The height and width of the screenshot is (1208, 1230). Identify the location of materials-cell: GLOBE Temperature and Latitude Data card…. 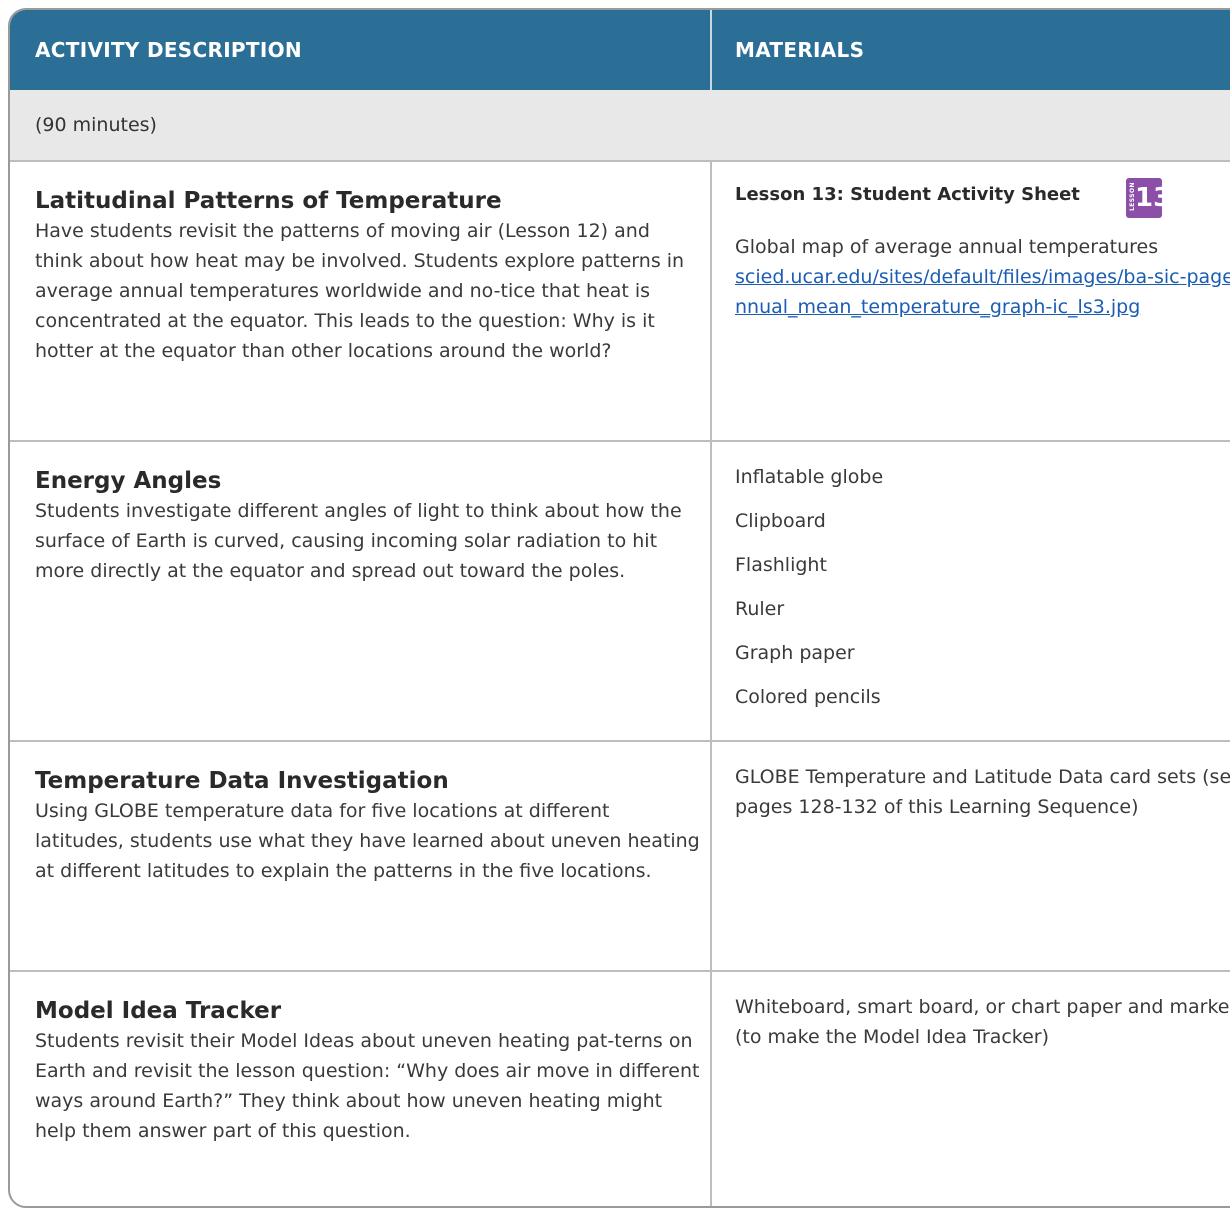
(982, 792).